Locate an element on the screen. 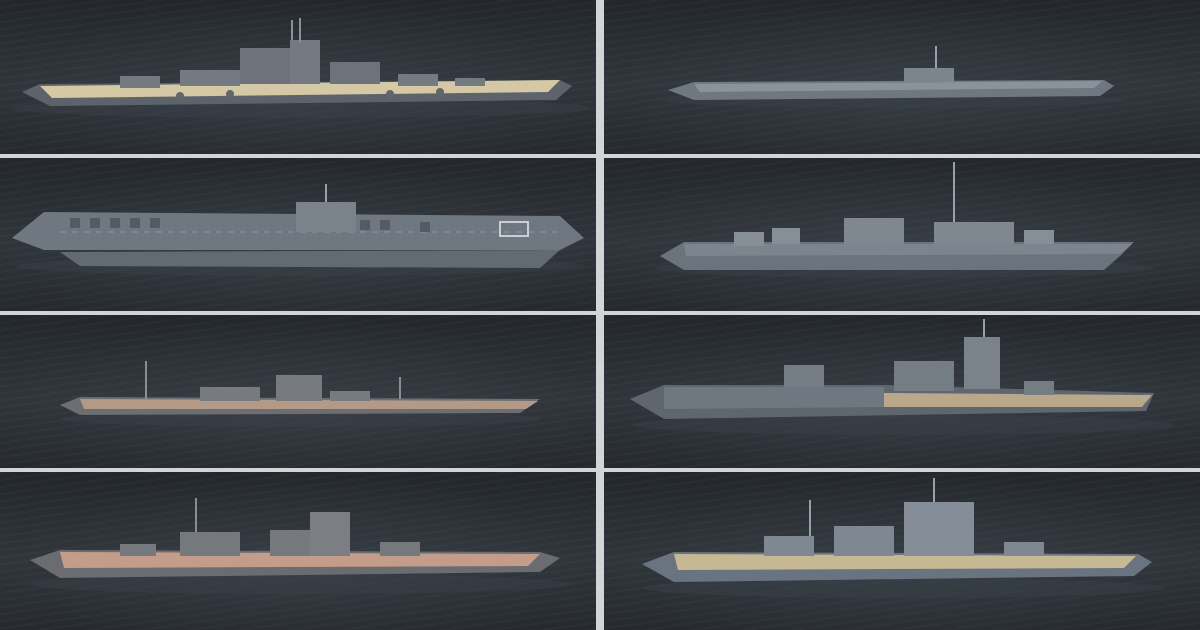 The height and width of the screenshot is (630, 1200). ship-tile-hybrid-battleship-carrier is located at coordinates (902, 391).